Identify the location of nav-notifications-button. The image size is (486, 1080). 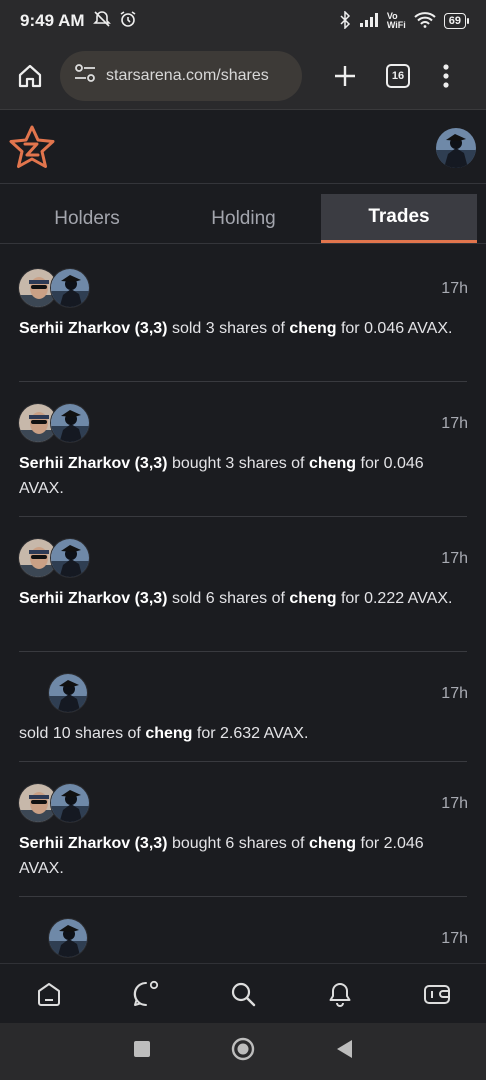
(340, 993).